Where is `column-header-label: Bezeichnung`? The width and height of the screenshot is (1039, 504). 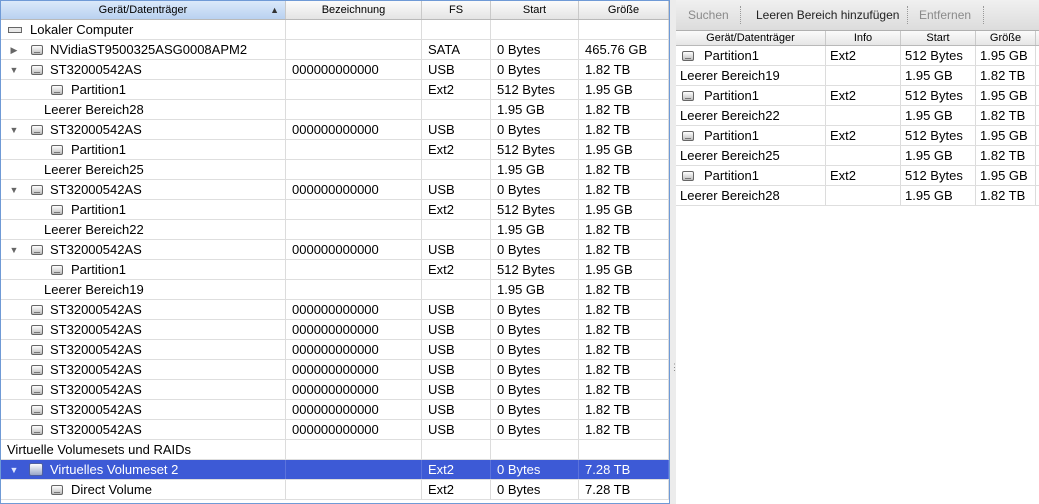
column-header-label: Bezeichnung is located at coordinates (354, 10).